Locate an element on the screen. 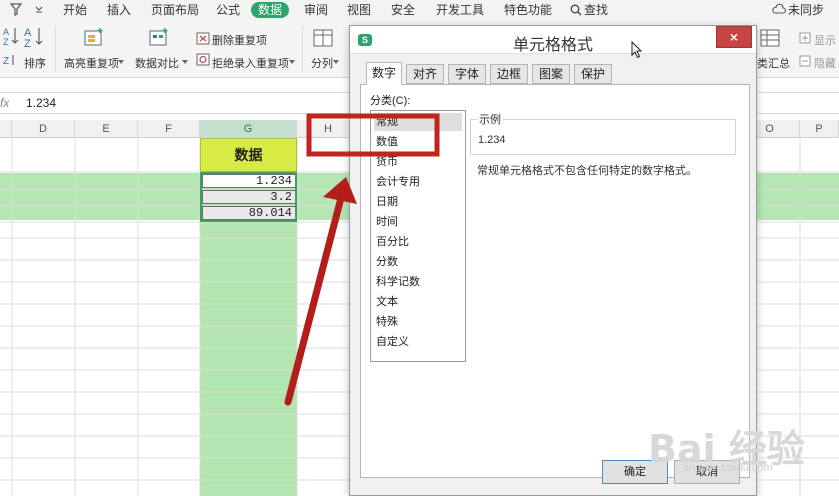  highlight-box is located at coordinates (373, 135).